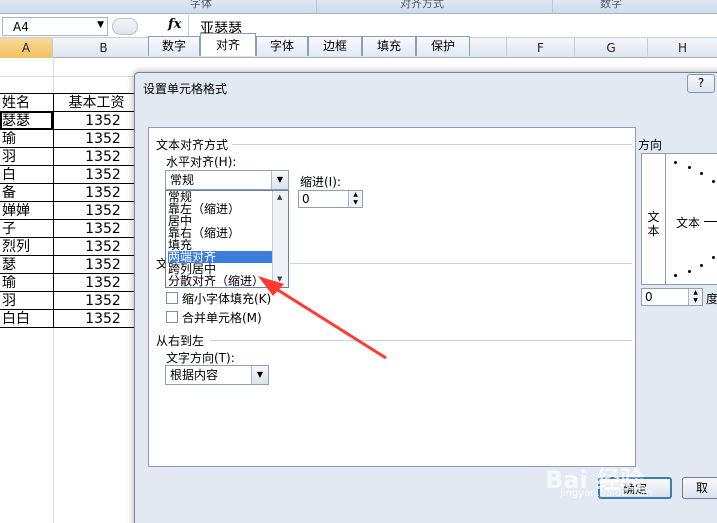 The image size is (717, 523). What do you see at coordinates (606, 493) in the screenshot?
I see `watermark-url: jingyan.baidu.com` at bounding box center [606, 493].